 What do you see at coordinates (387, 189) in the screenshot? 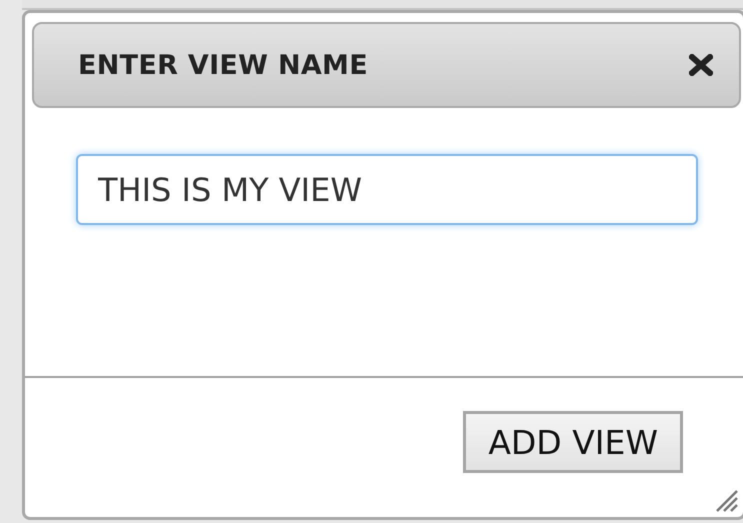
I see `view-name-field: THIS IS MY VIEW` at bounding box center [387, 189].